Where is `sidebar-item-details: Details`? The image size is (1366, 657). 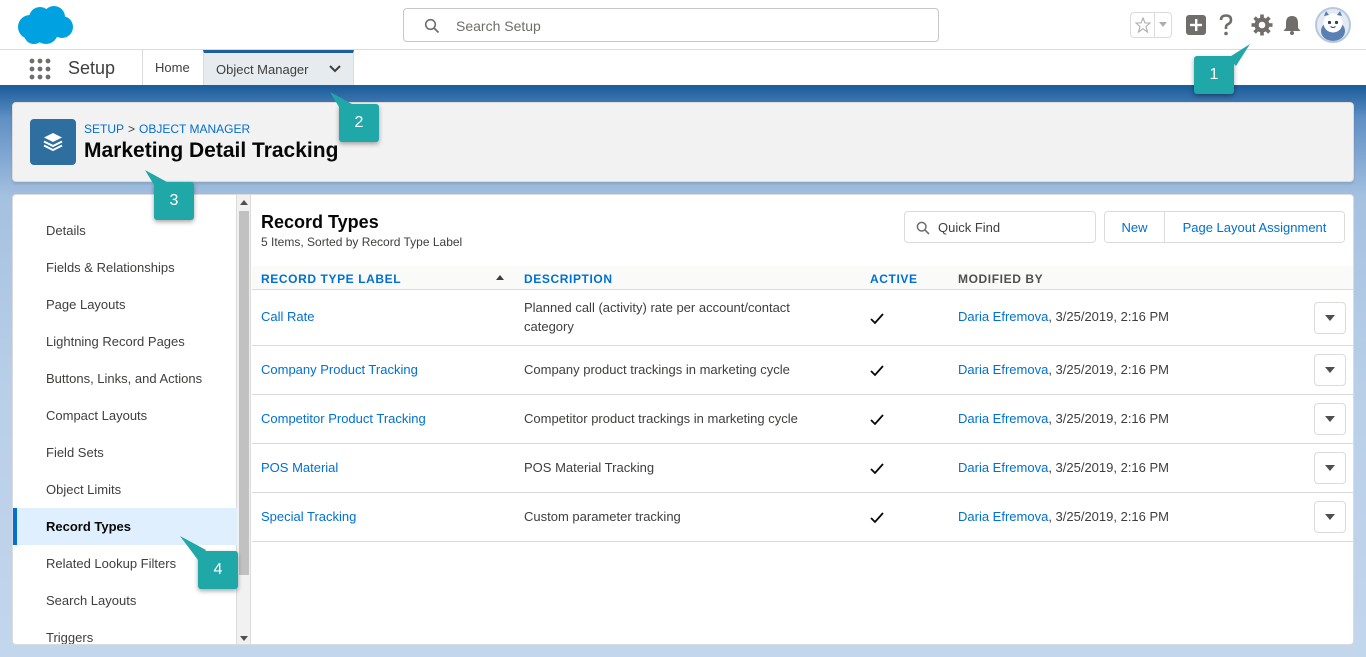
sidebar-item-details: Details is located at coordinates (125, 230).